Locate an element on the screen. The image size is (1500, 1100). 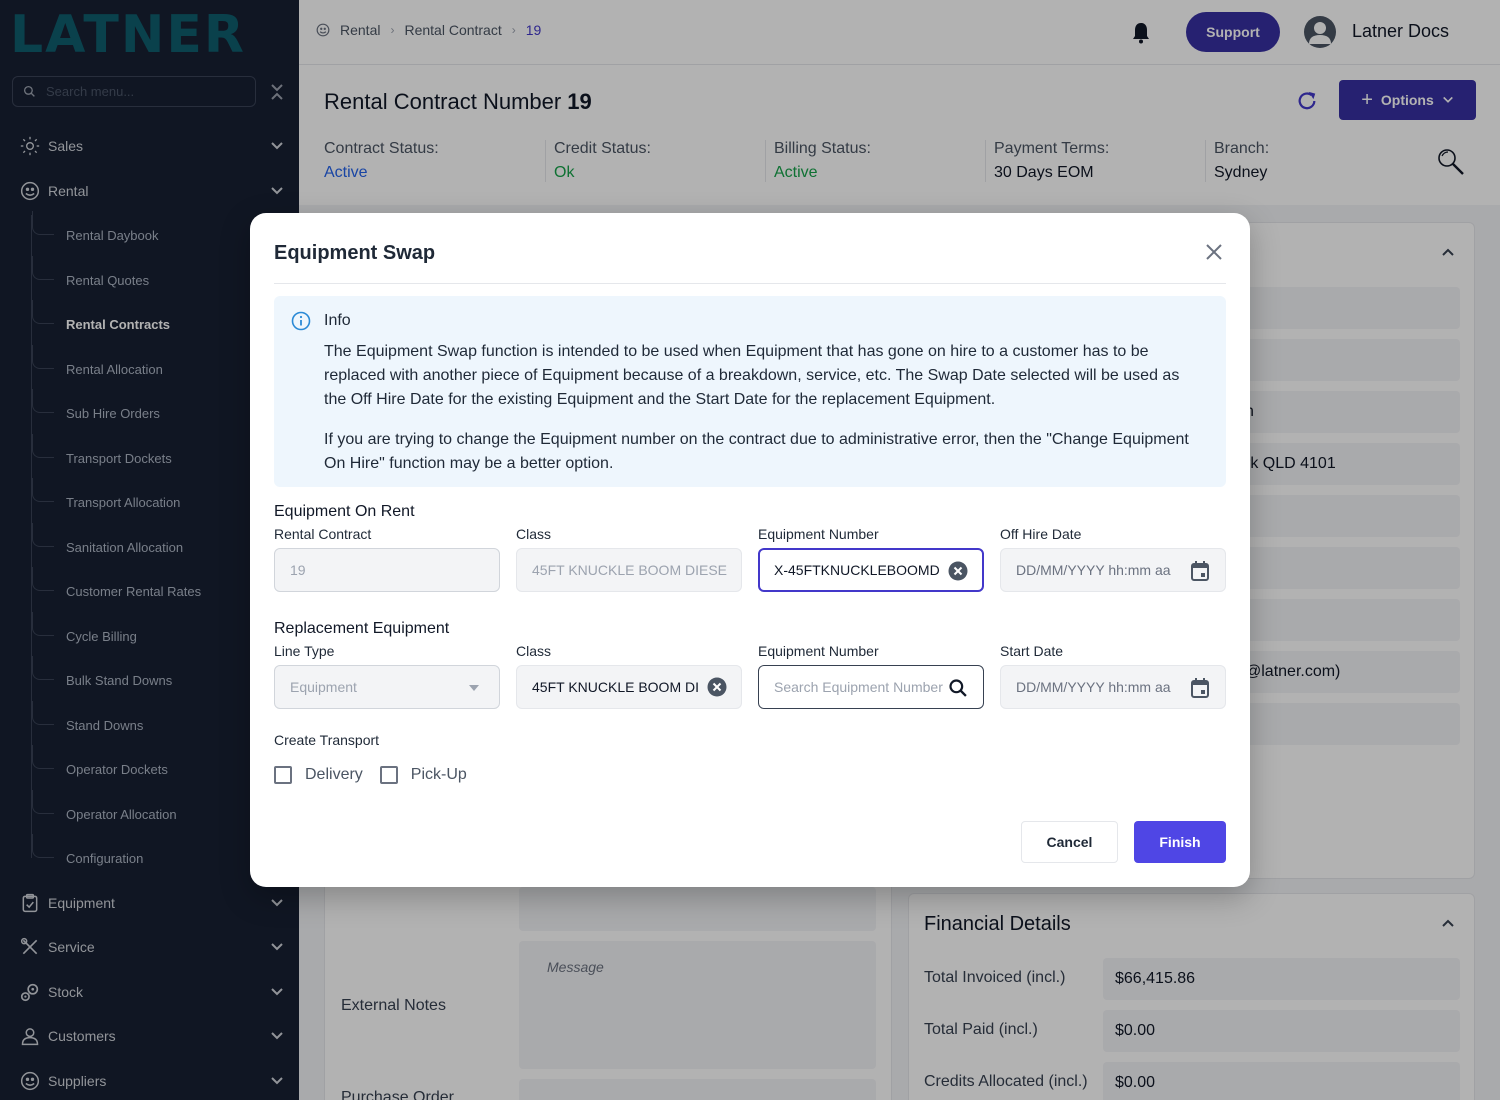
finish-button: Finish is located at coordinates (1180, 842).